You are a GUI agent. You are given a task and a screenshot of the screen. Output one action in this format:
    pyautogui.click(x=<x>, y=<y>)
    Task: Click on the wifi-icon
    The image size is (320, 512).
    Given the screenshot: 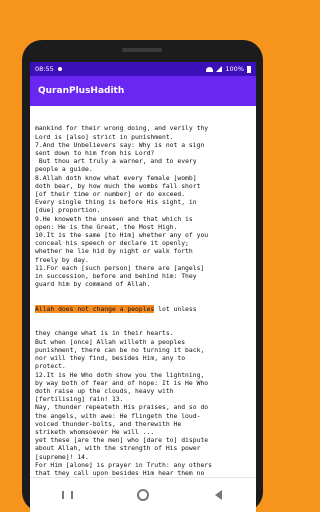 What is the action you would take?
    pyautogui.click(x=210, y=69)
    